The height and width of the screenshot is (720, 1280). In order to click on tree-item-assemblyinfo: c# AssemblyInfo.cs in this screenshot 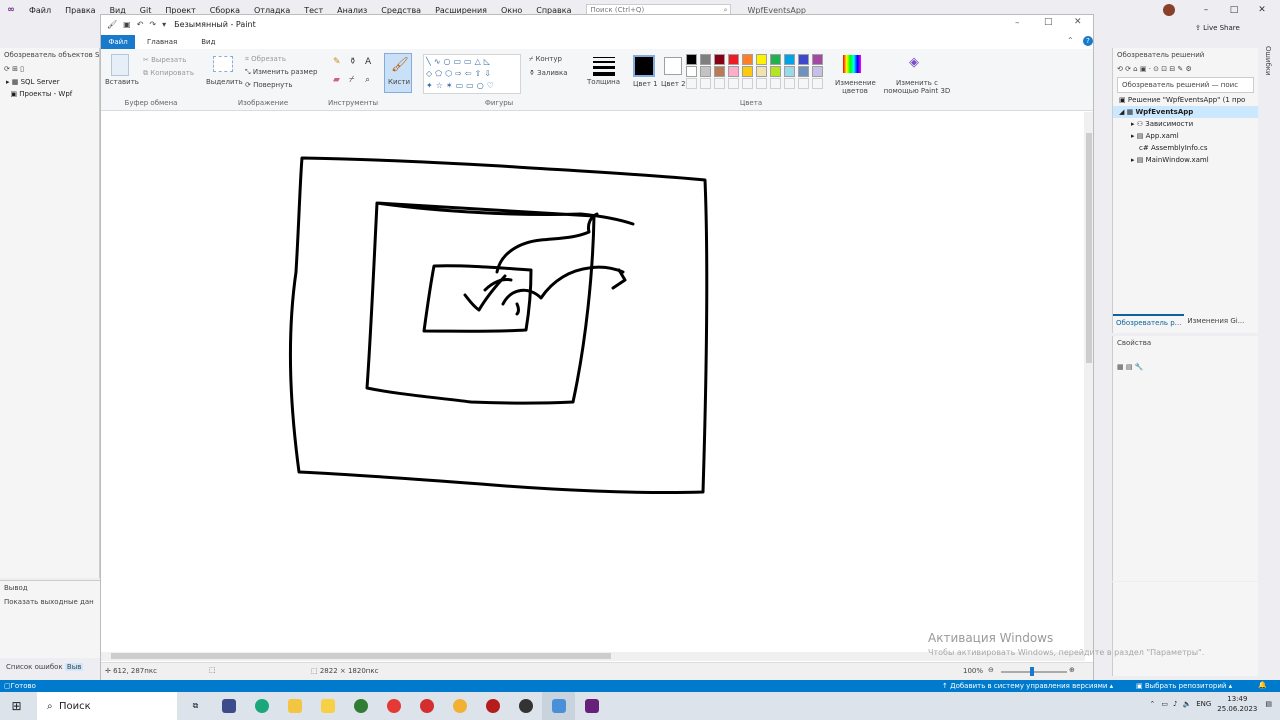, I will do `click(1185, 148)`.